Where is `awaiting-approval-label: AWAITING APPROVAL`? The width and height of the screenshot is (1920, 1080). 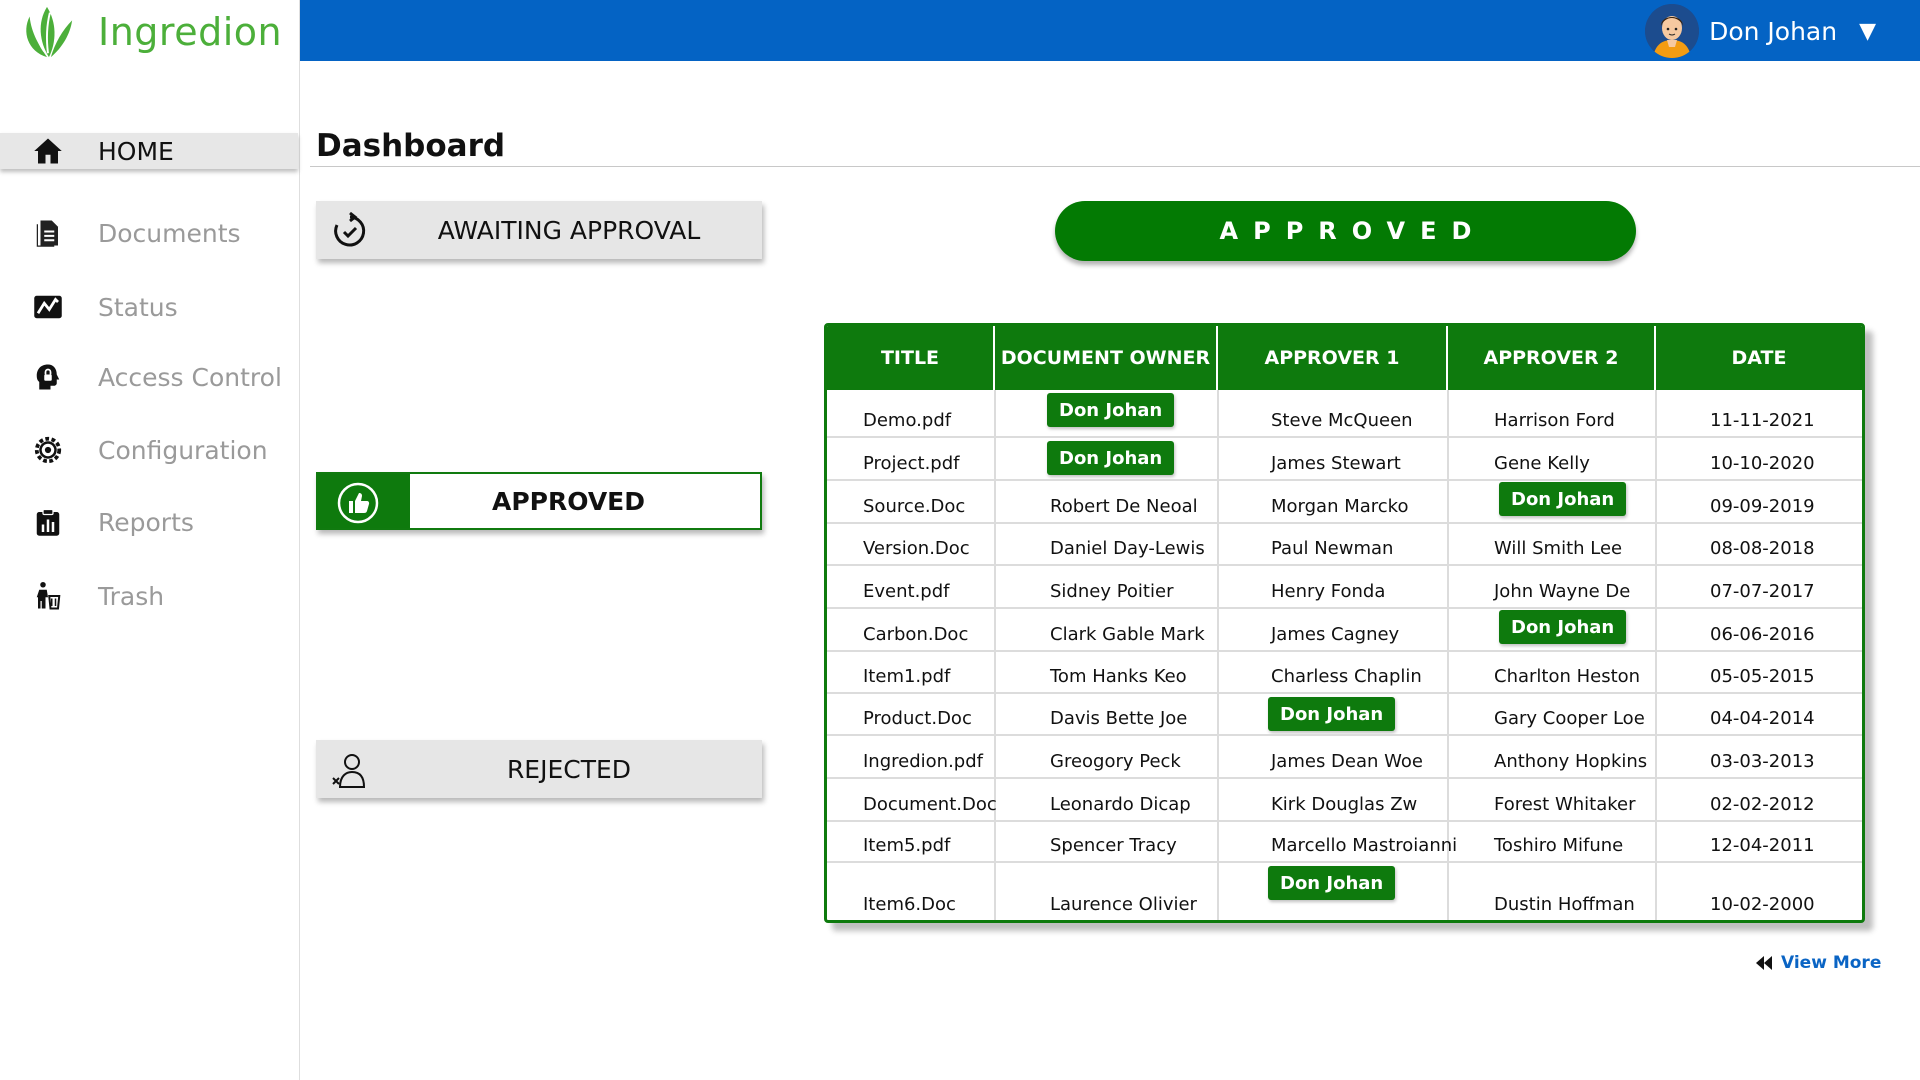 awaiting-approval-label: AWAITING APPROVAL is located at coordinates (569, 230).